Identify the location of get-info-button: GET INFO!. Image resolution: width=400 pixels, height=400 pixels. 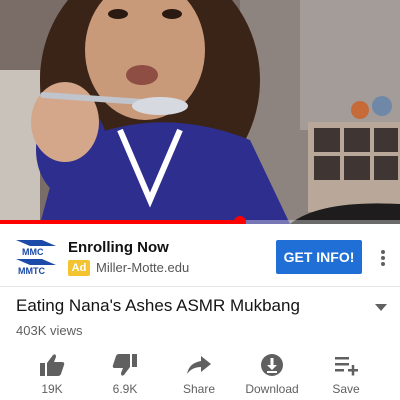
(319, 257).